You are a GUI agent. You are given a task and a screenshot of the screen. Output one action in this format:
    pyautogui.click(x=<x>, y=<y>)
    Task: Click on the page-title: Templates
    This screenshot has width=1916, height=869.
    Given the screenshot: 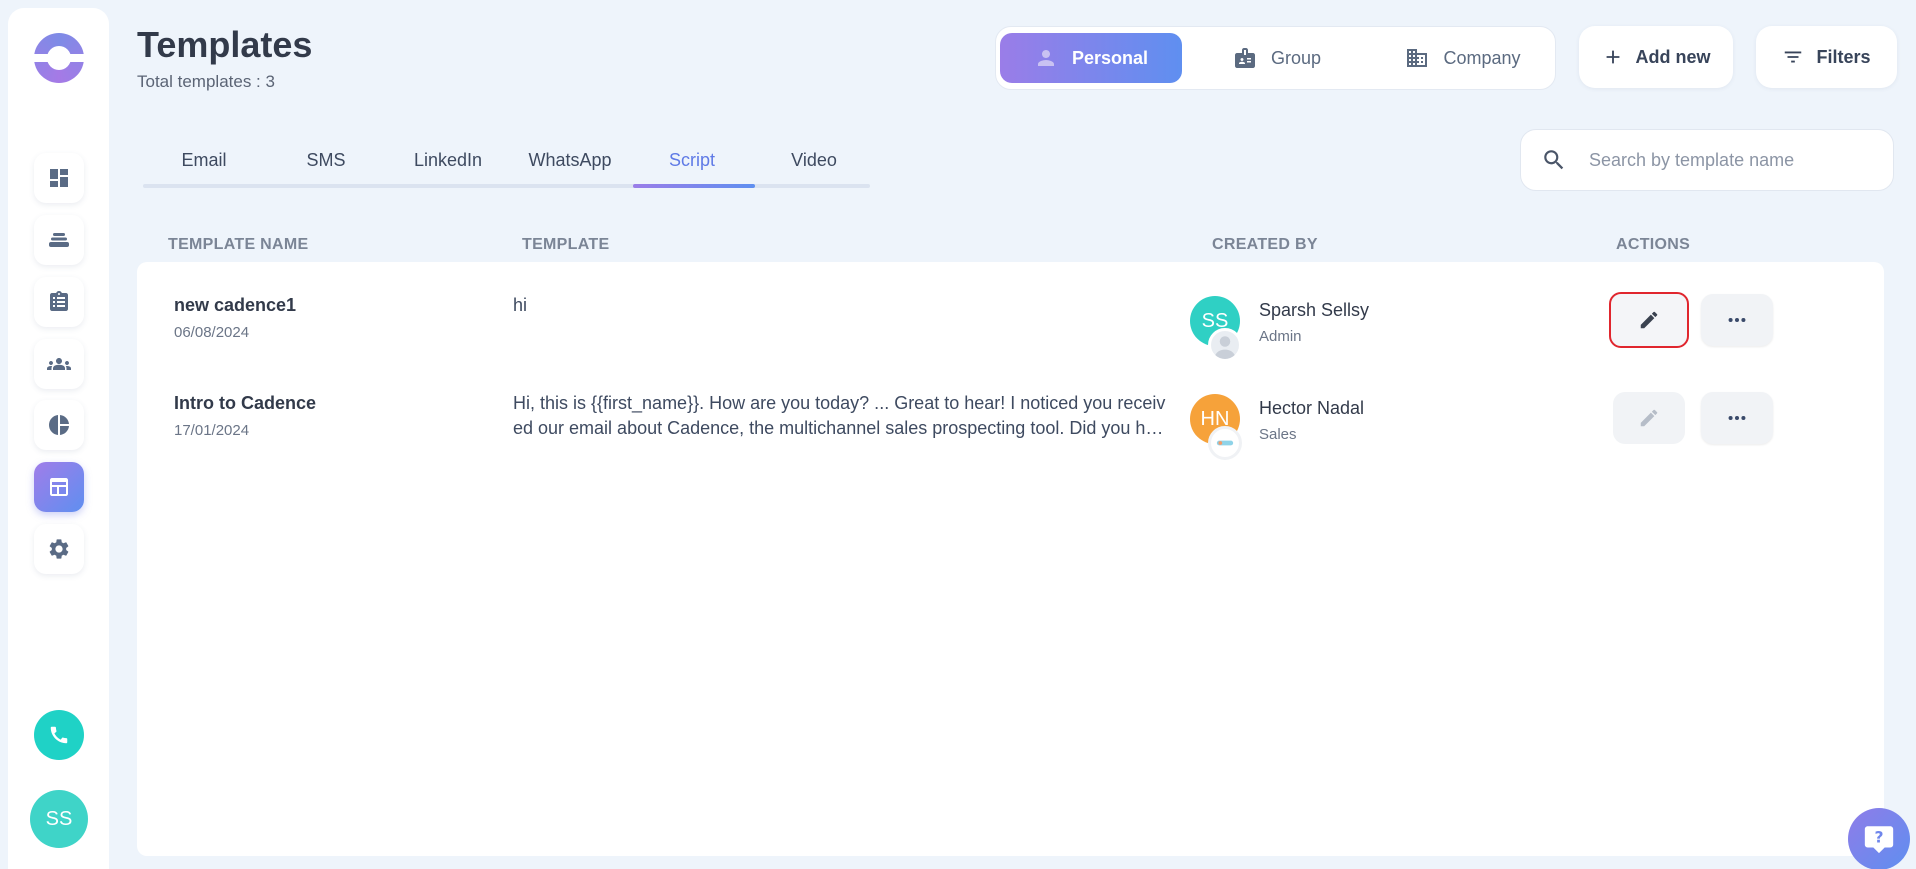 What is the action you would take?
    pyautogui.click(x=225, y=44)
    